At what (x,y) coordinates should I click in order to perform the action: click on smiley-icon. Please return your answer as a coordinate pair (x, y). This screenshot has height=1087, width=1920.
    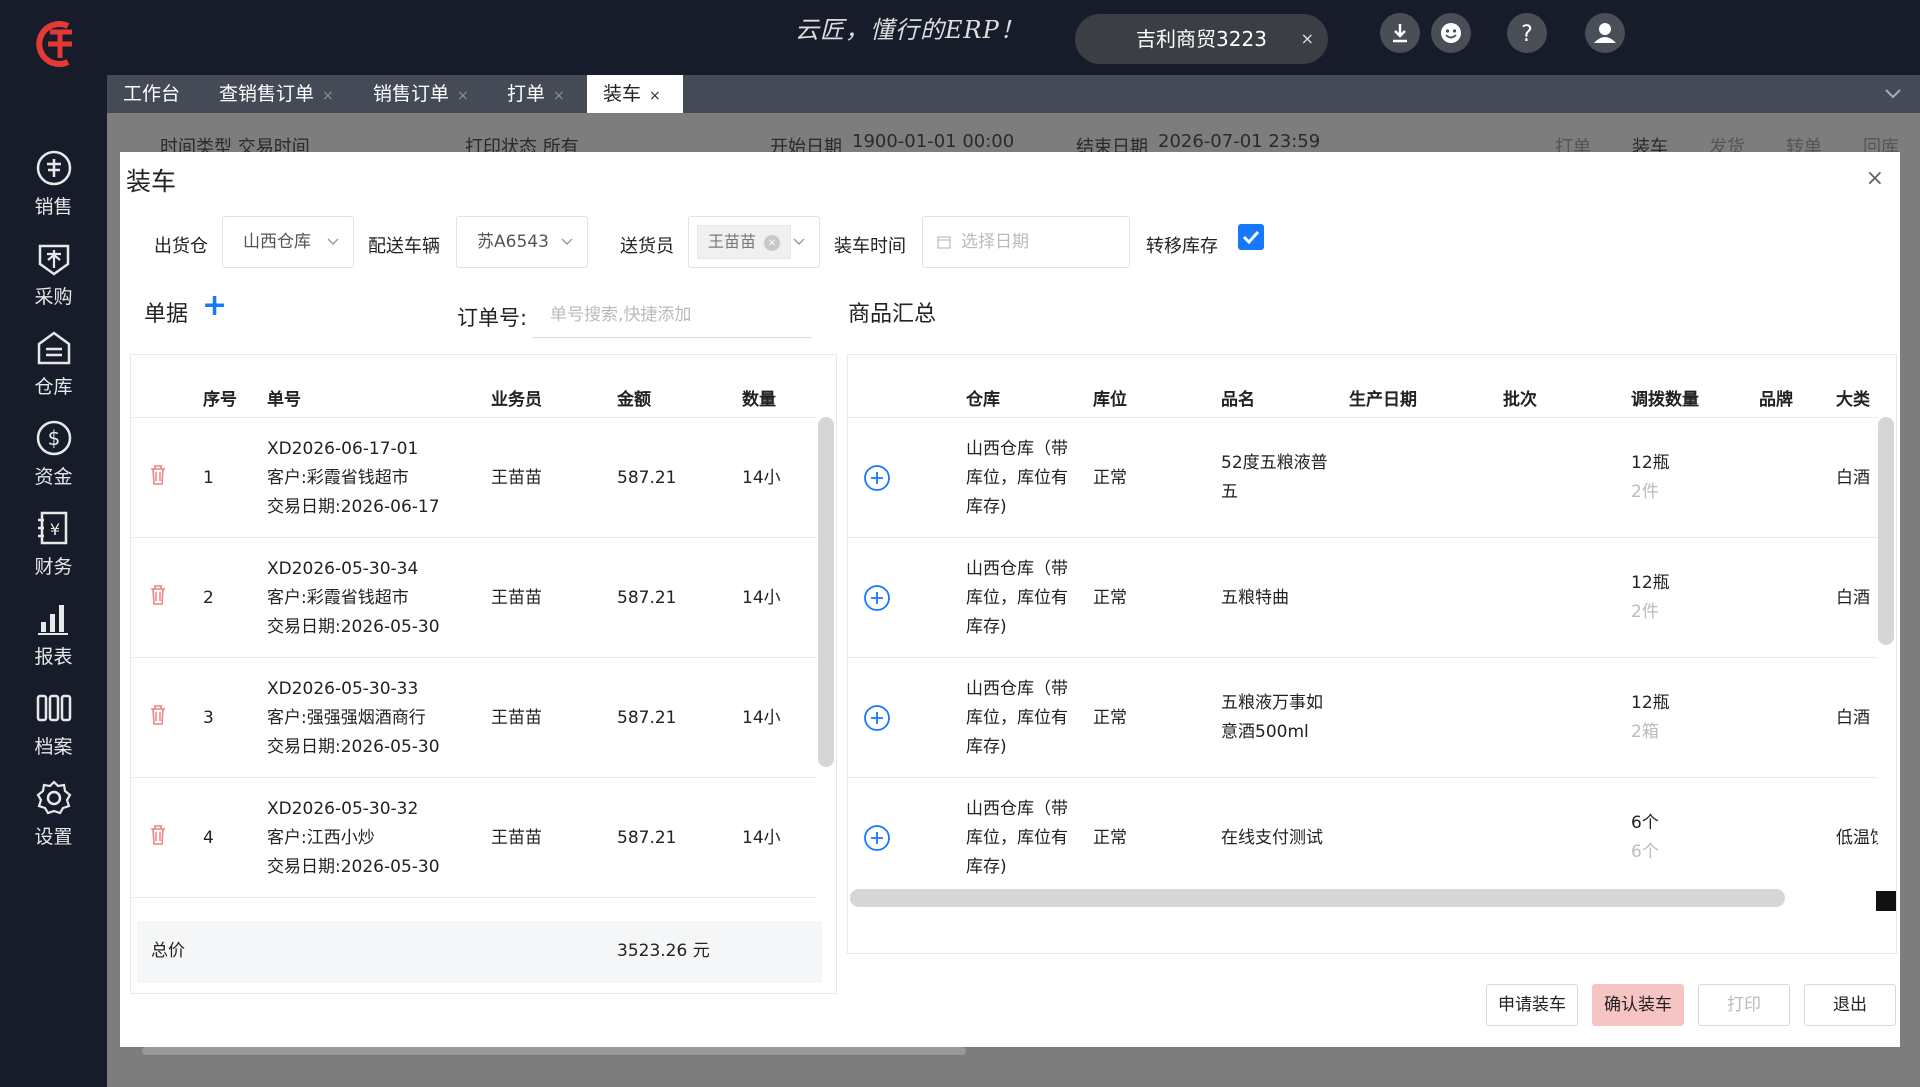
    Looking at the image, I should click on (1451, 33).